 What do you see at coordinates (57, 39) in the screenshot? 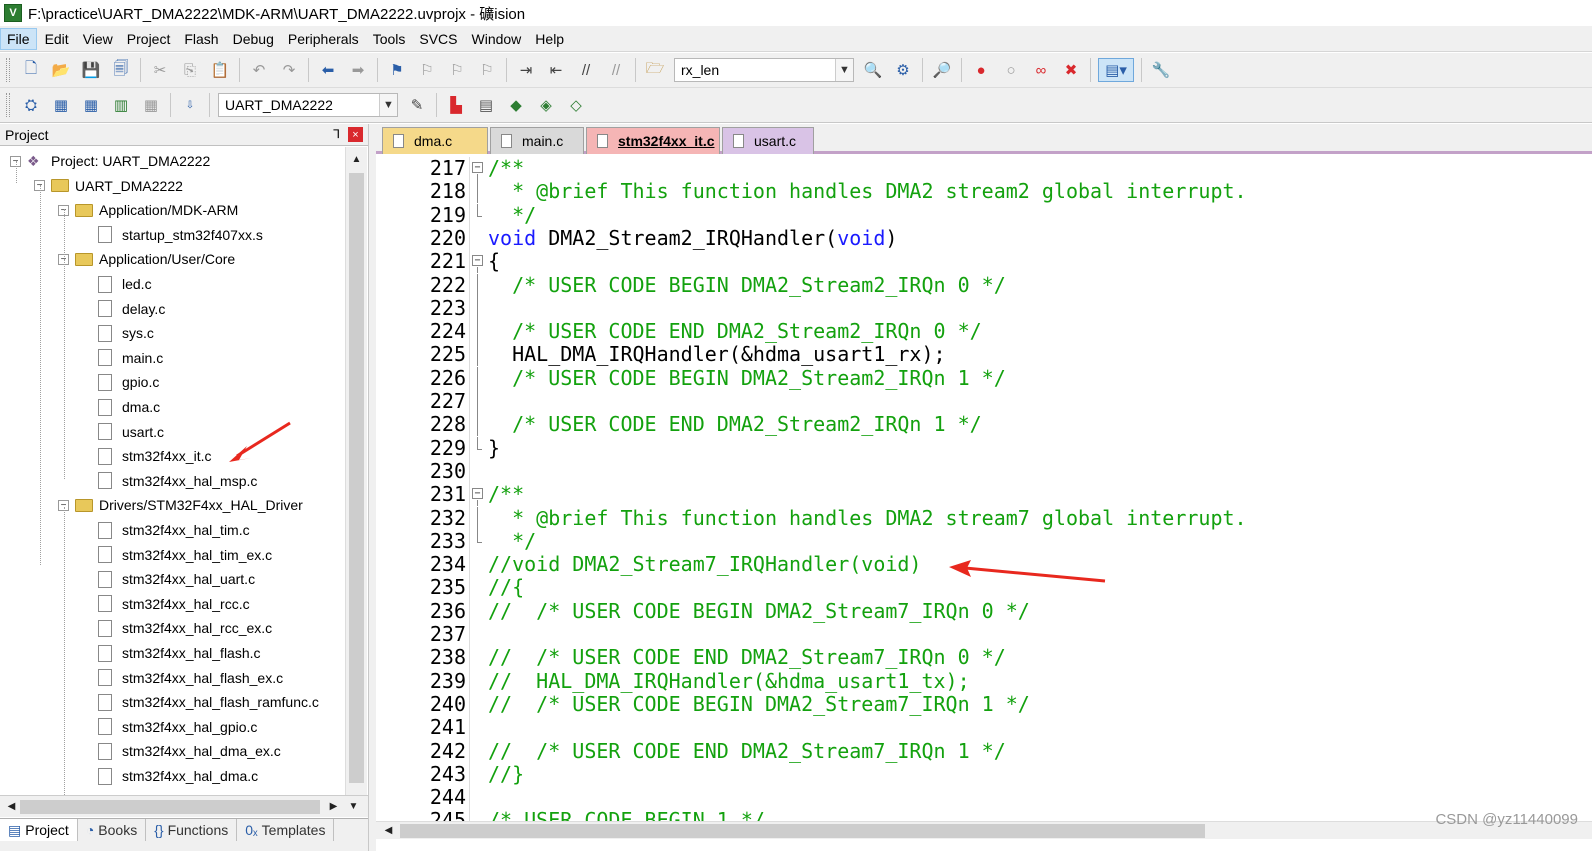
I see `menu-edit: Edit` at bounding box center [57, 39].